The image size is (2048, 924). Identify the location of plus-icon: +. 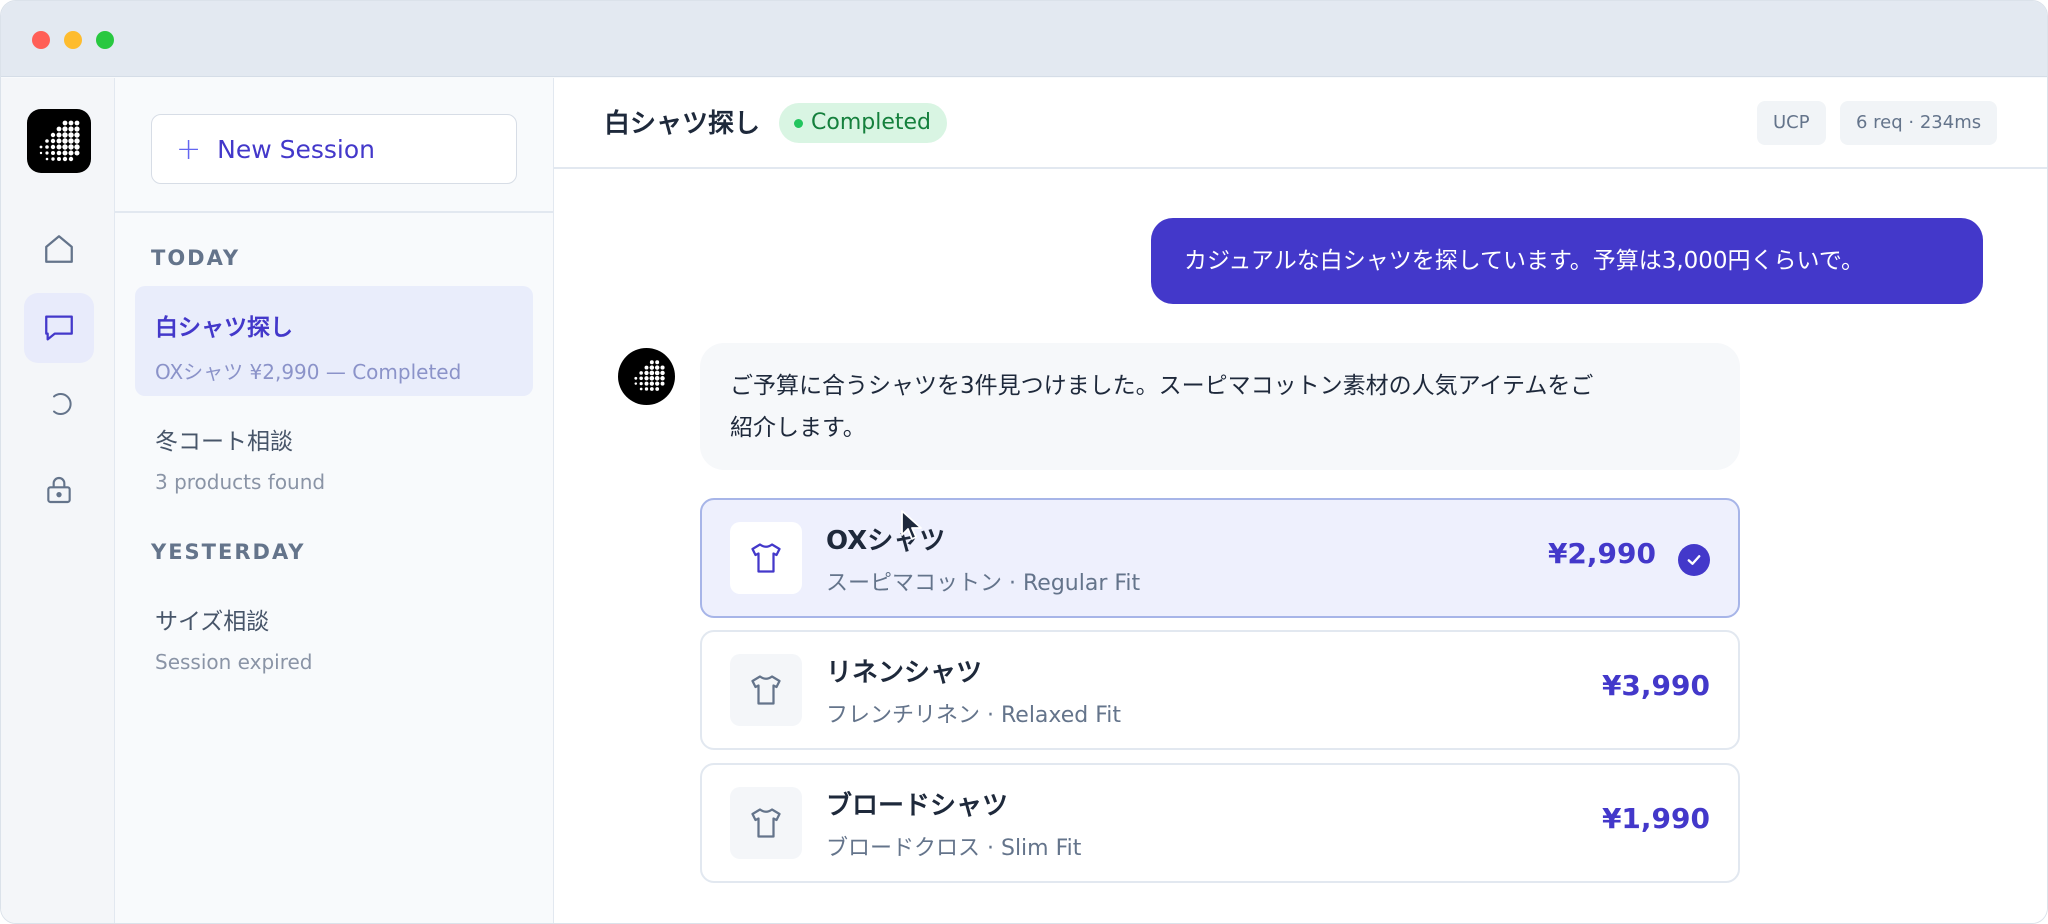
(189, 149).